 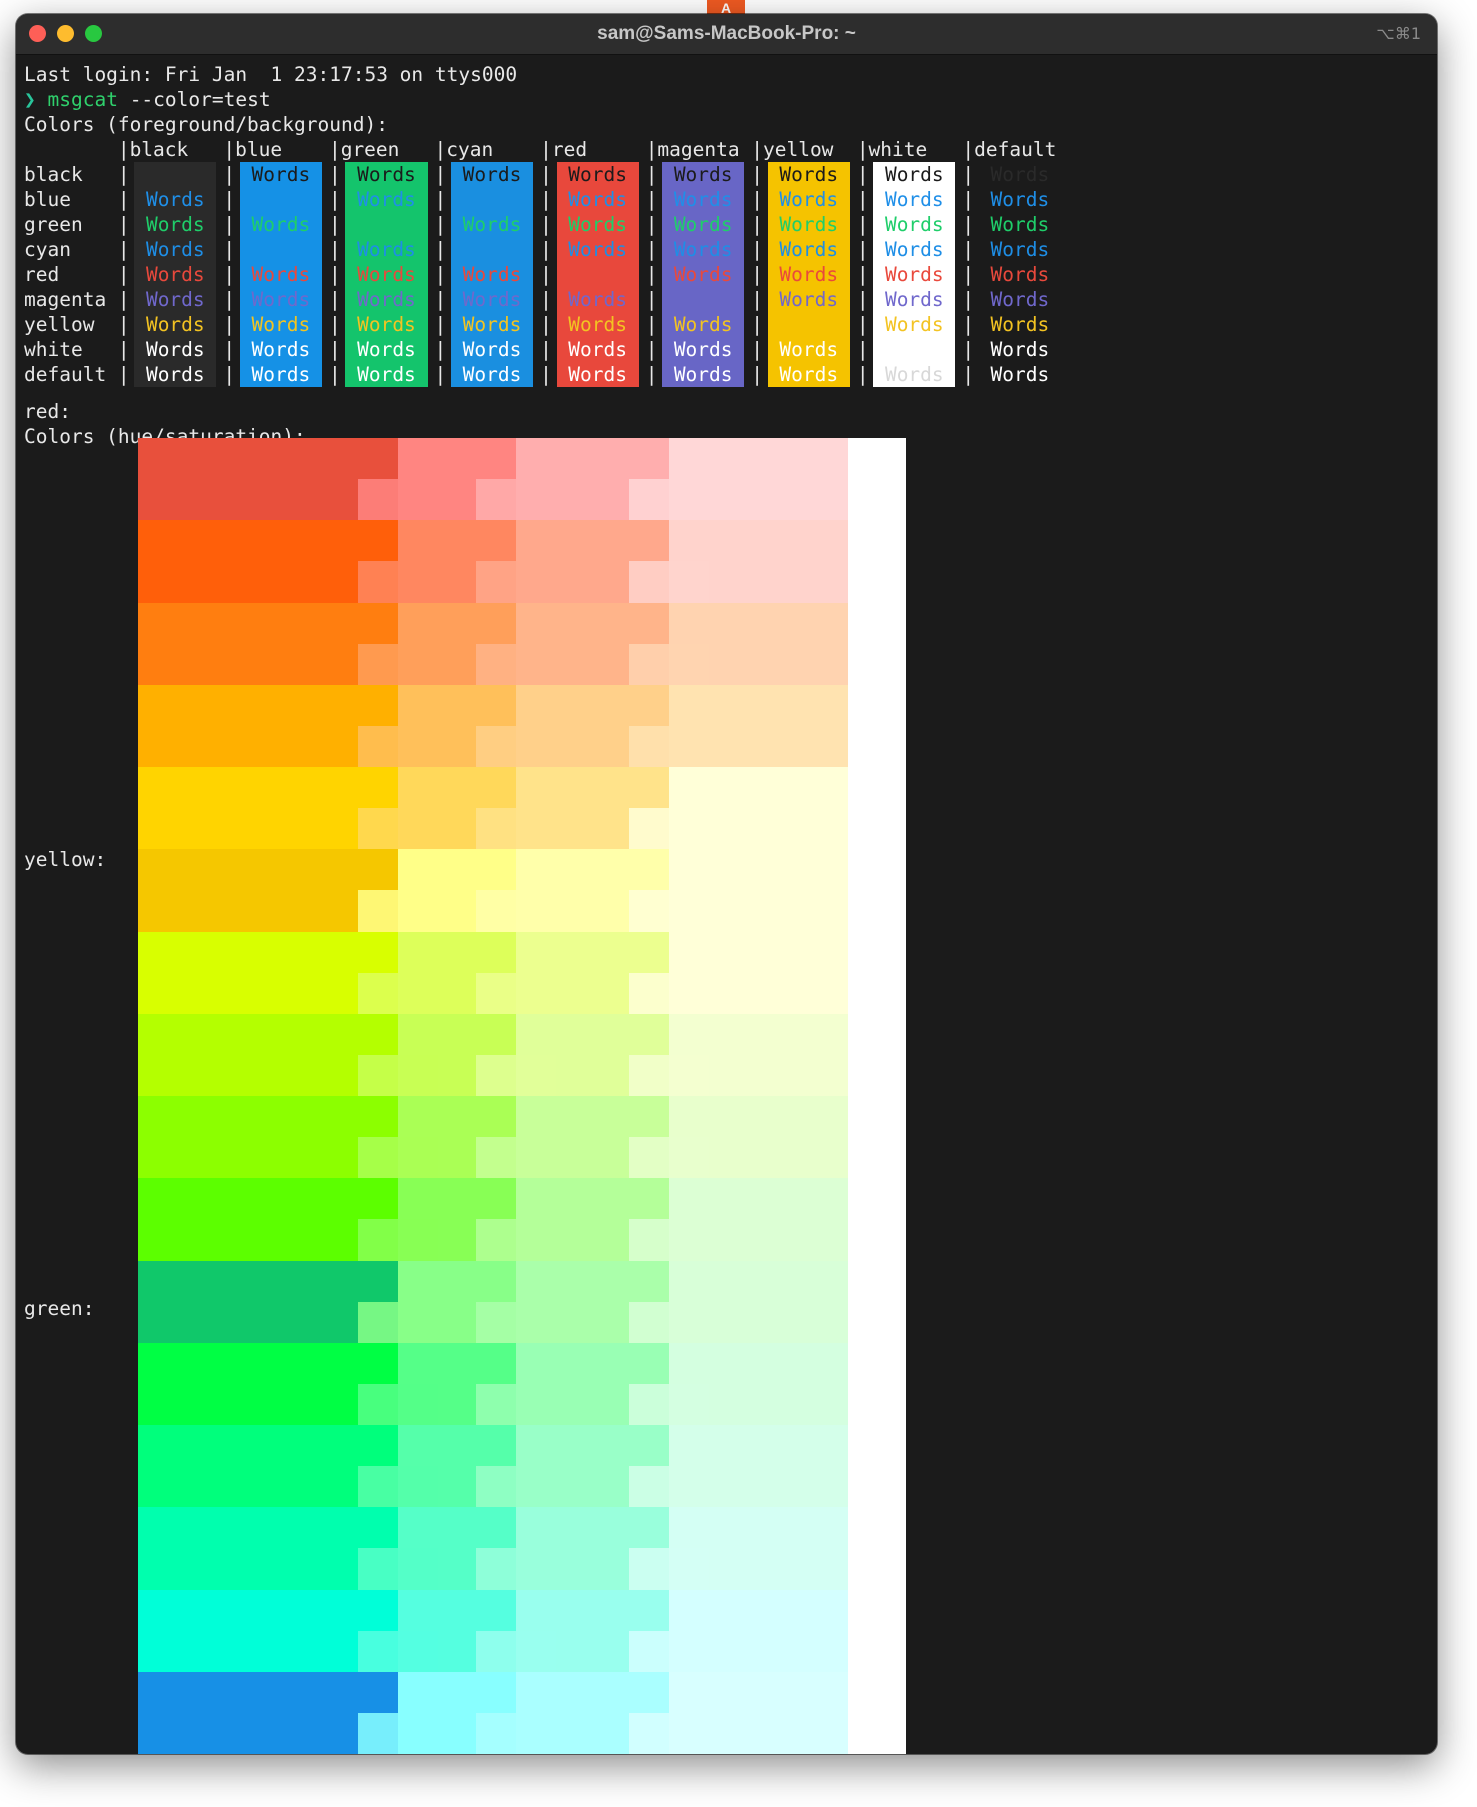 What do you see at coordinates (703, 324) in the screenshot?
I see `color-cell-yellow-on-magenta: Words` at bounding box center [703, 324].